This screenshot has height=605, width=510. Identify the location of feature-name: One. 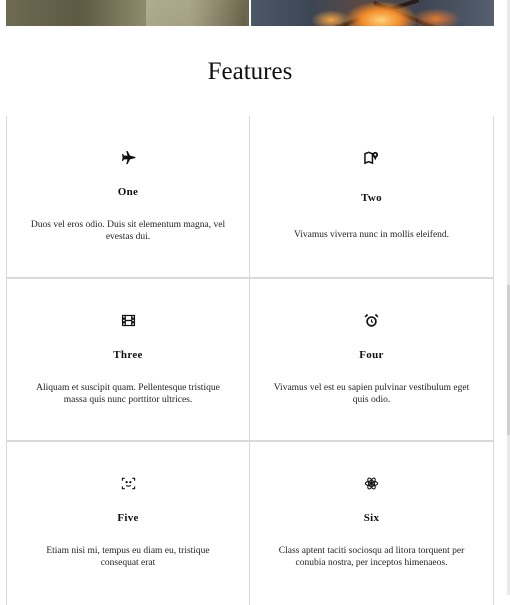
(128, 192).